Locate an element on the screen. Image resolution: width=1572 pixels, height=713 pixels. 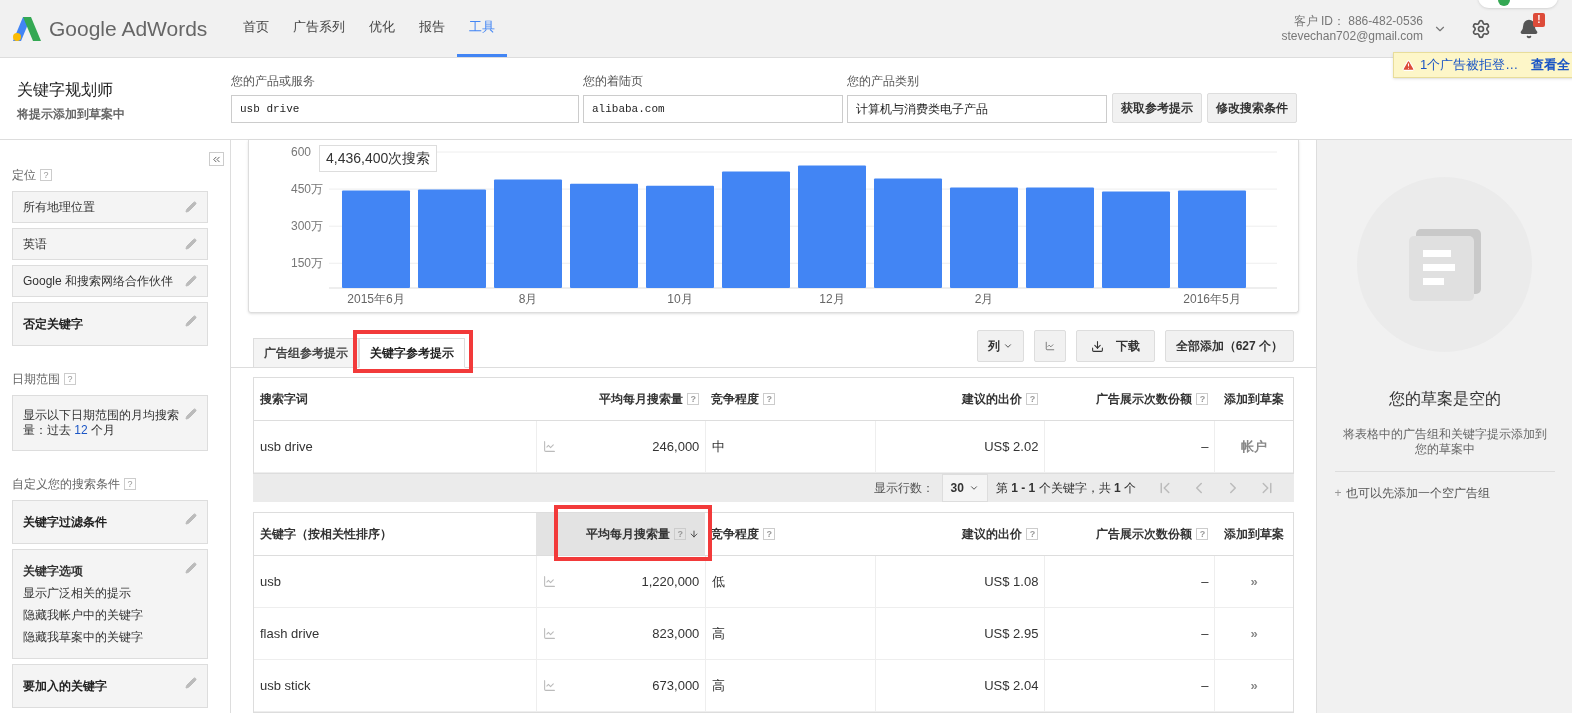
filter-card: 显示以下日期范围的月均搜索量：过去 12 个月 is located at coordinates (110, 423).